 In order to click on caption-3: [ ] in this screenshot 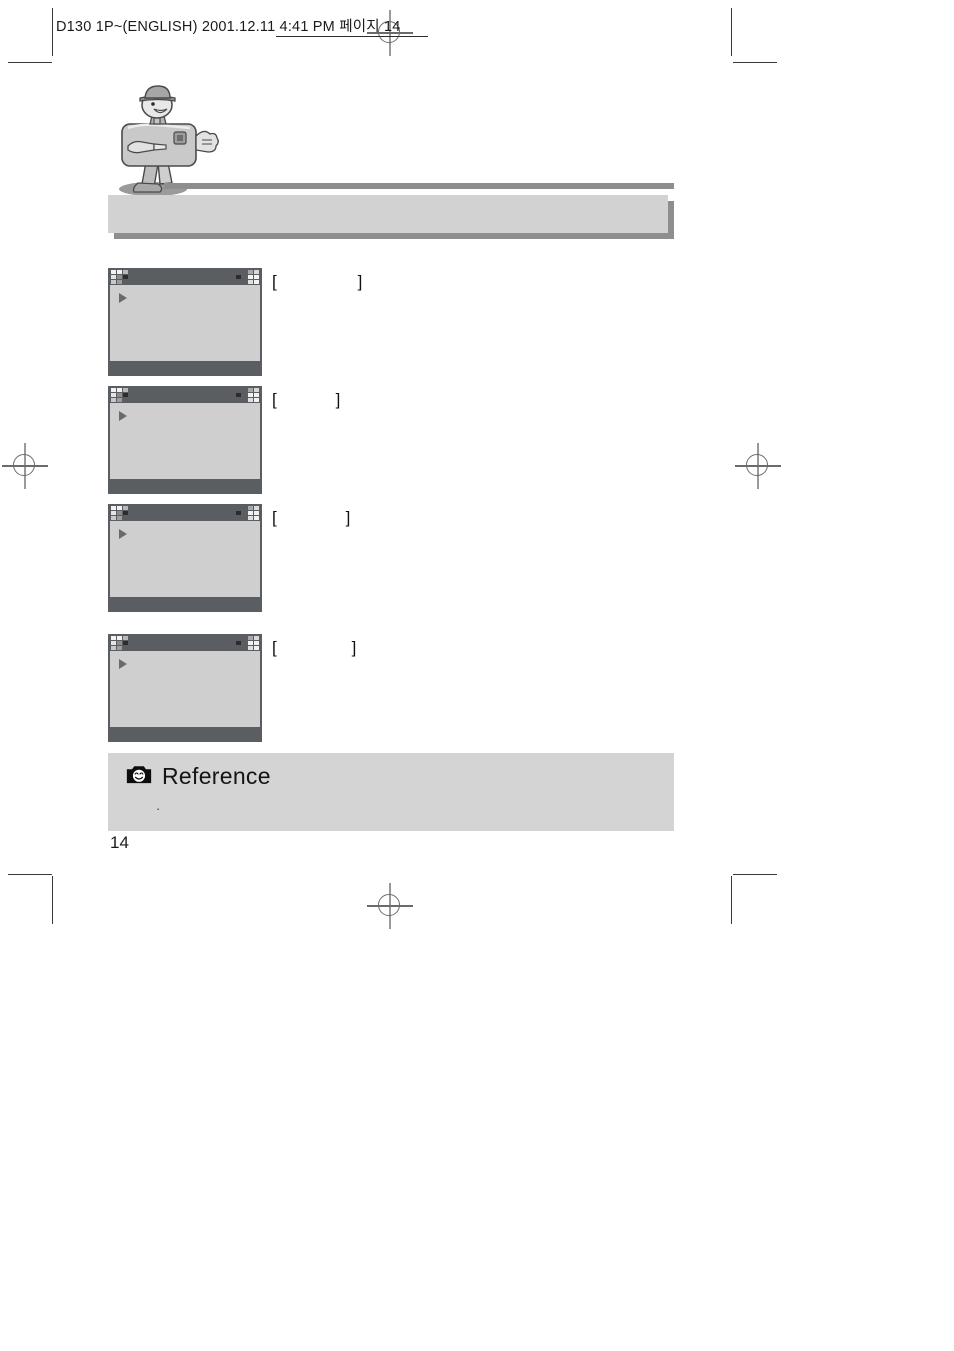, I will do `click(311, 518)`.